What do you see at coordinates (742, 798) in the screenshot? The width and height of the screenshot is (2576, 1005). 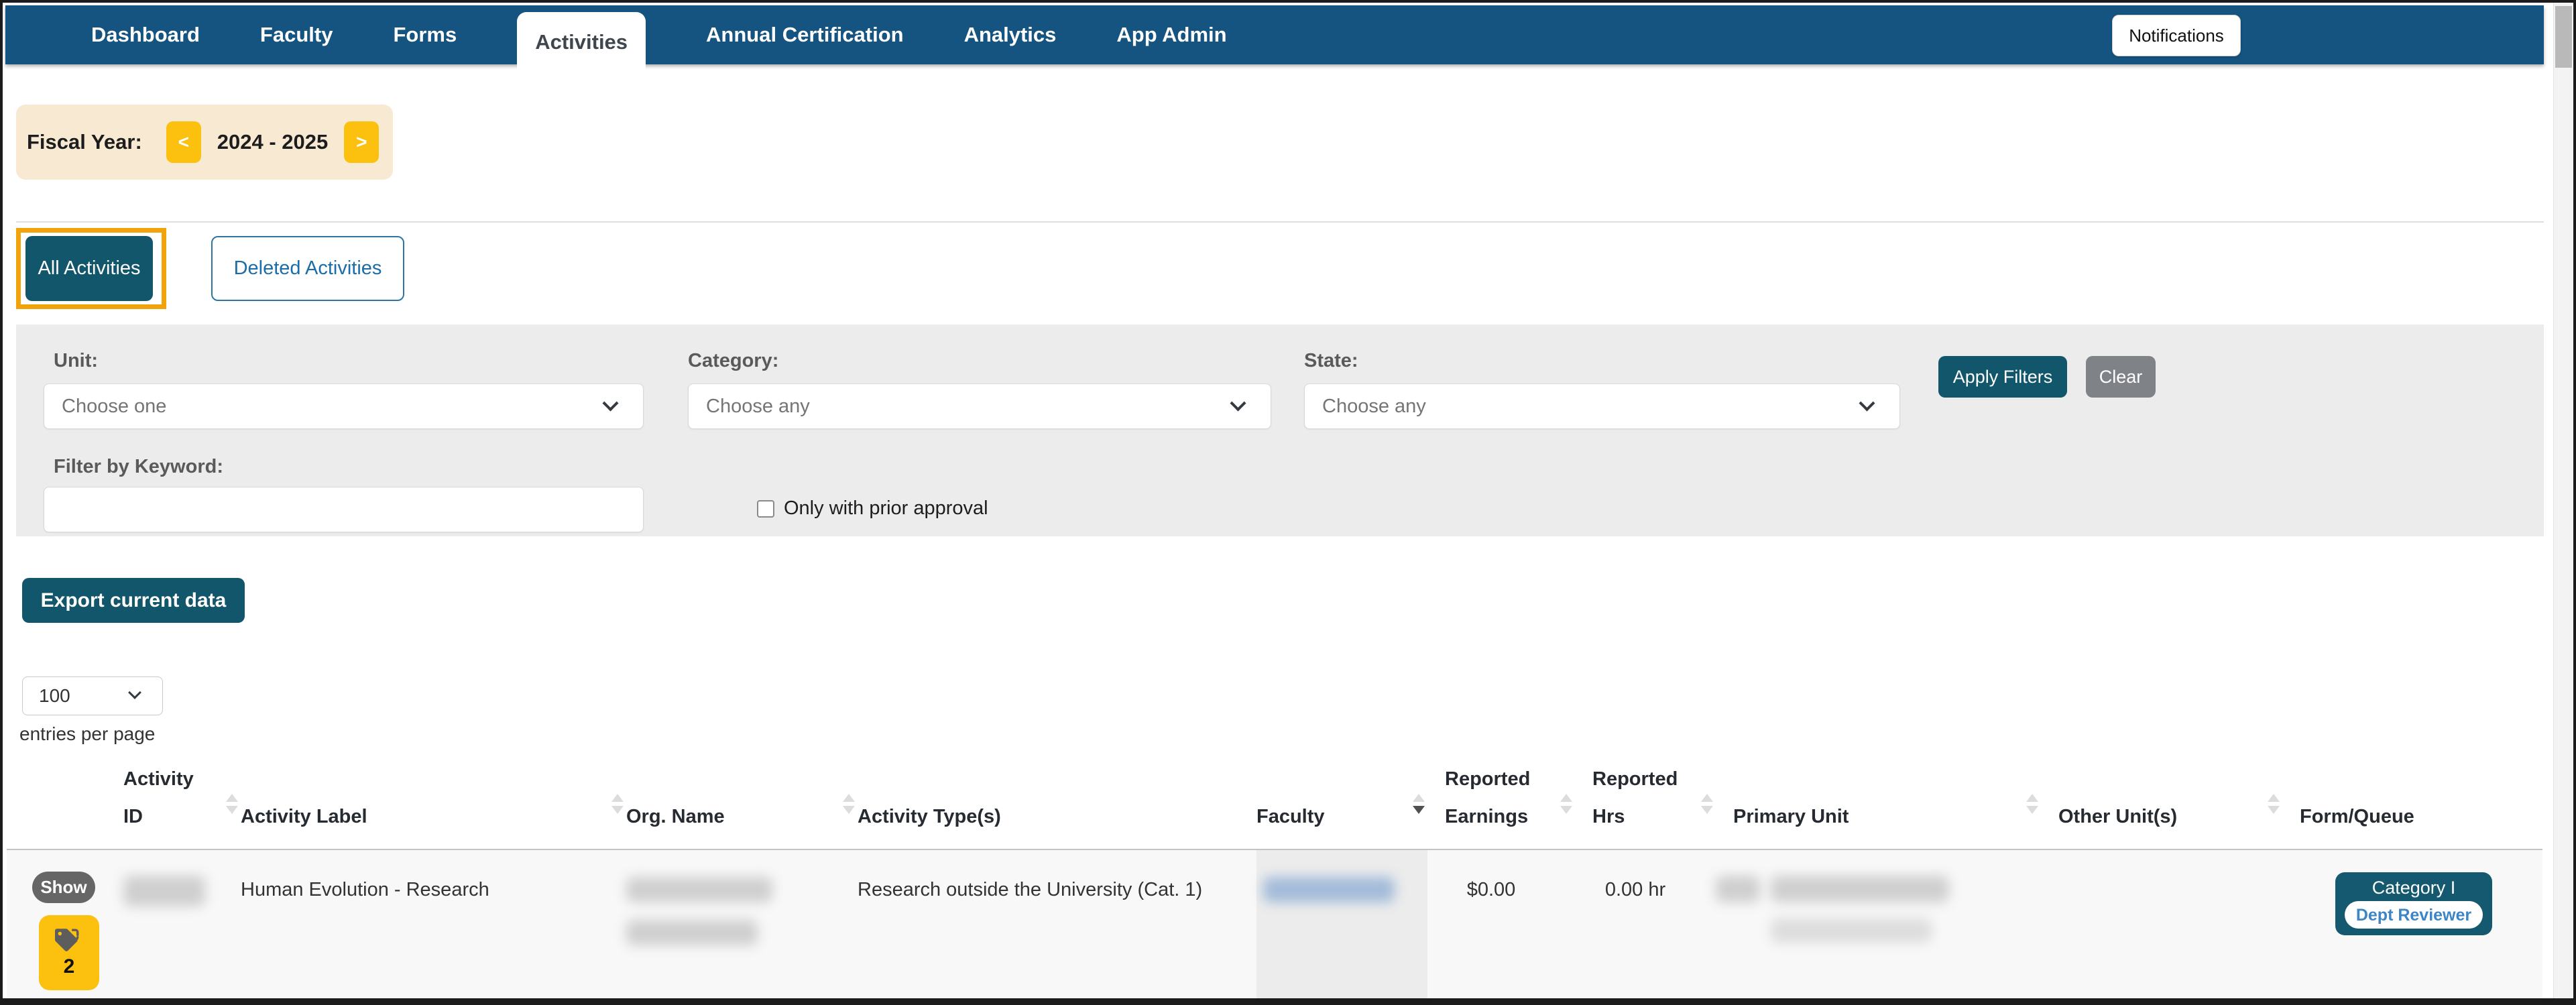 I see `col-org-name: Org. Name` at bounding box center [742, 798].